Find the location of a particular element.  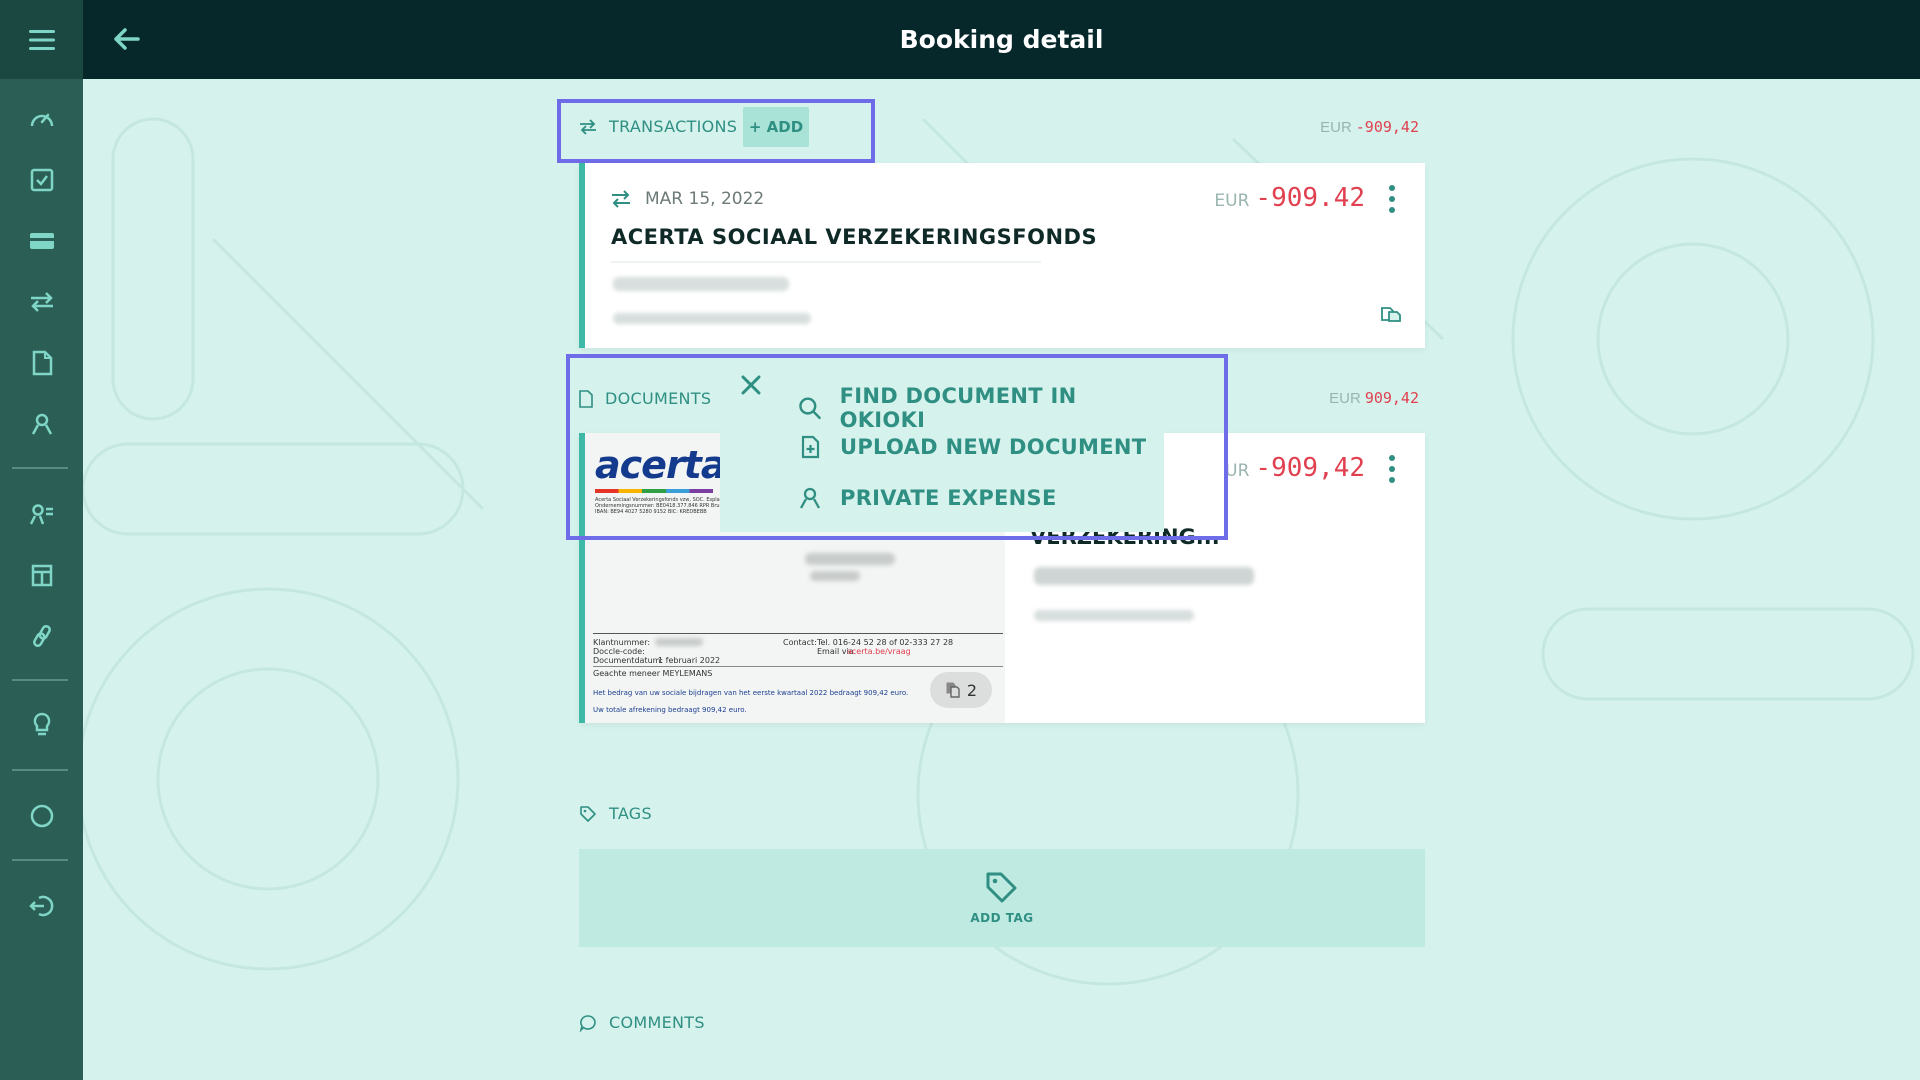

upload-document-label: UPLOAD NEW DOCUMENT is located at coordinates (993, 447).